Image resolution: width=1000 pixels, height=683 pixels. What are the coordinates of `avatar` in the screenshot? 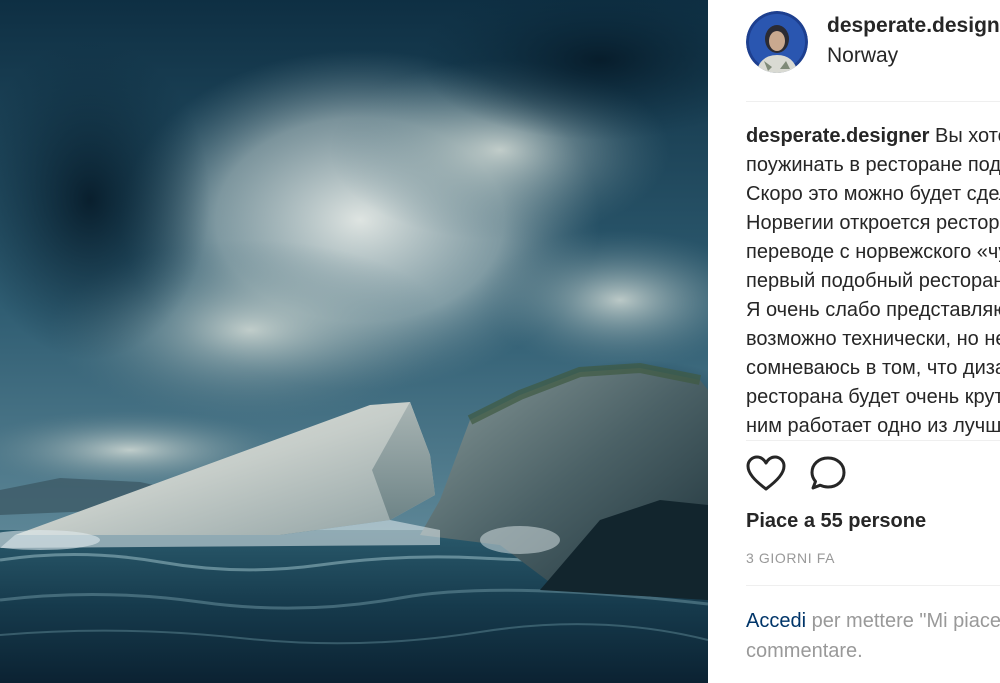 It's located at (777, 42).